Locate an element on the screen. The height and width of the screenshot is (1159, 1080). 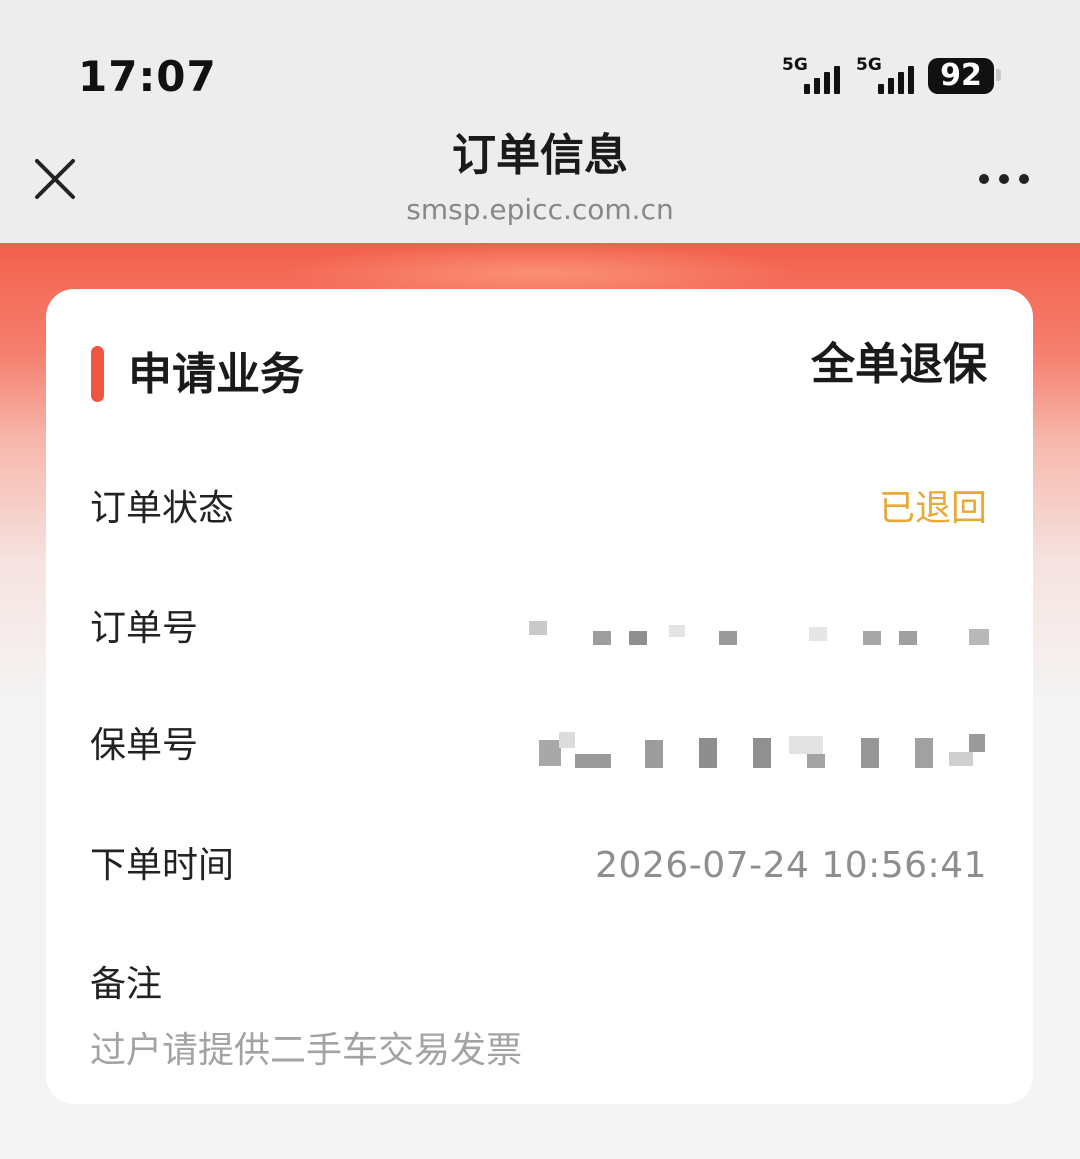
section-accent-bar is located at coordinates (97, 374).